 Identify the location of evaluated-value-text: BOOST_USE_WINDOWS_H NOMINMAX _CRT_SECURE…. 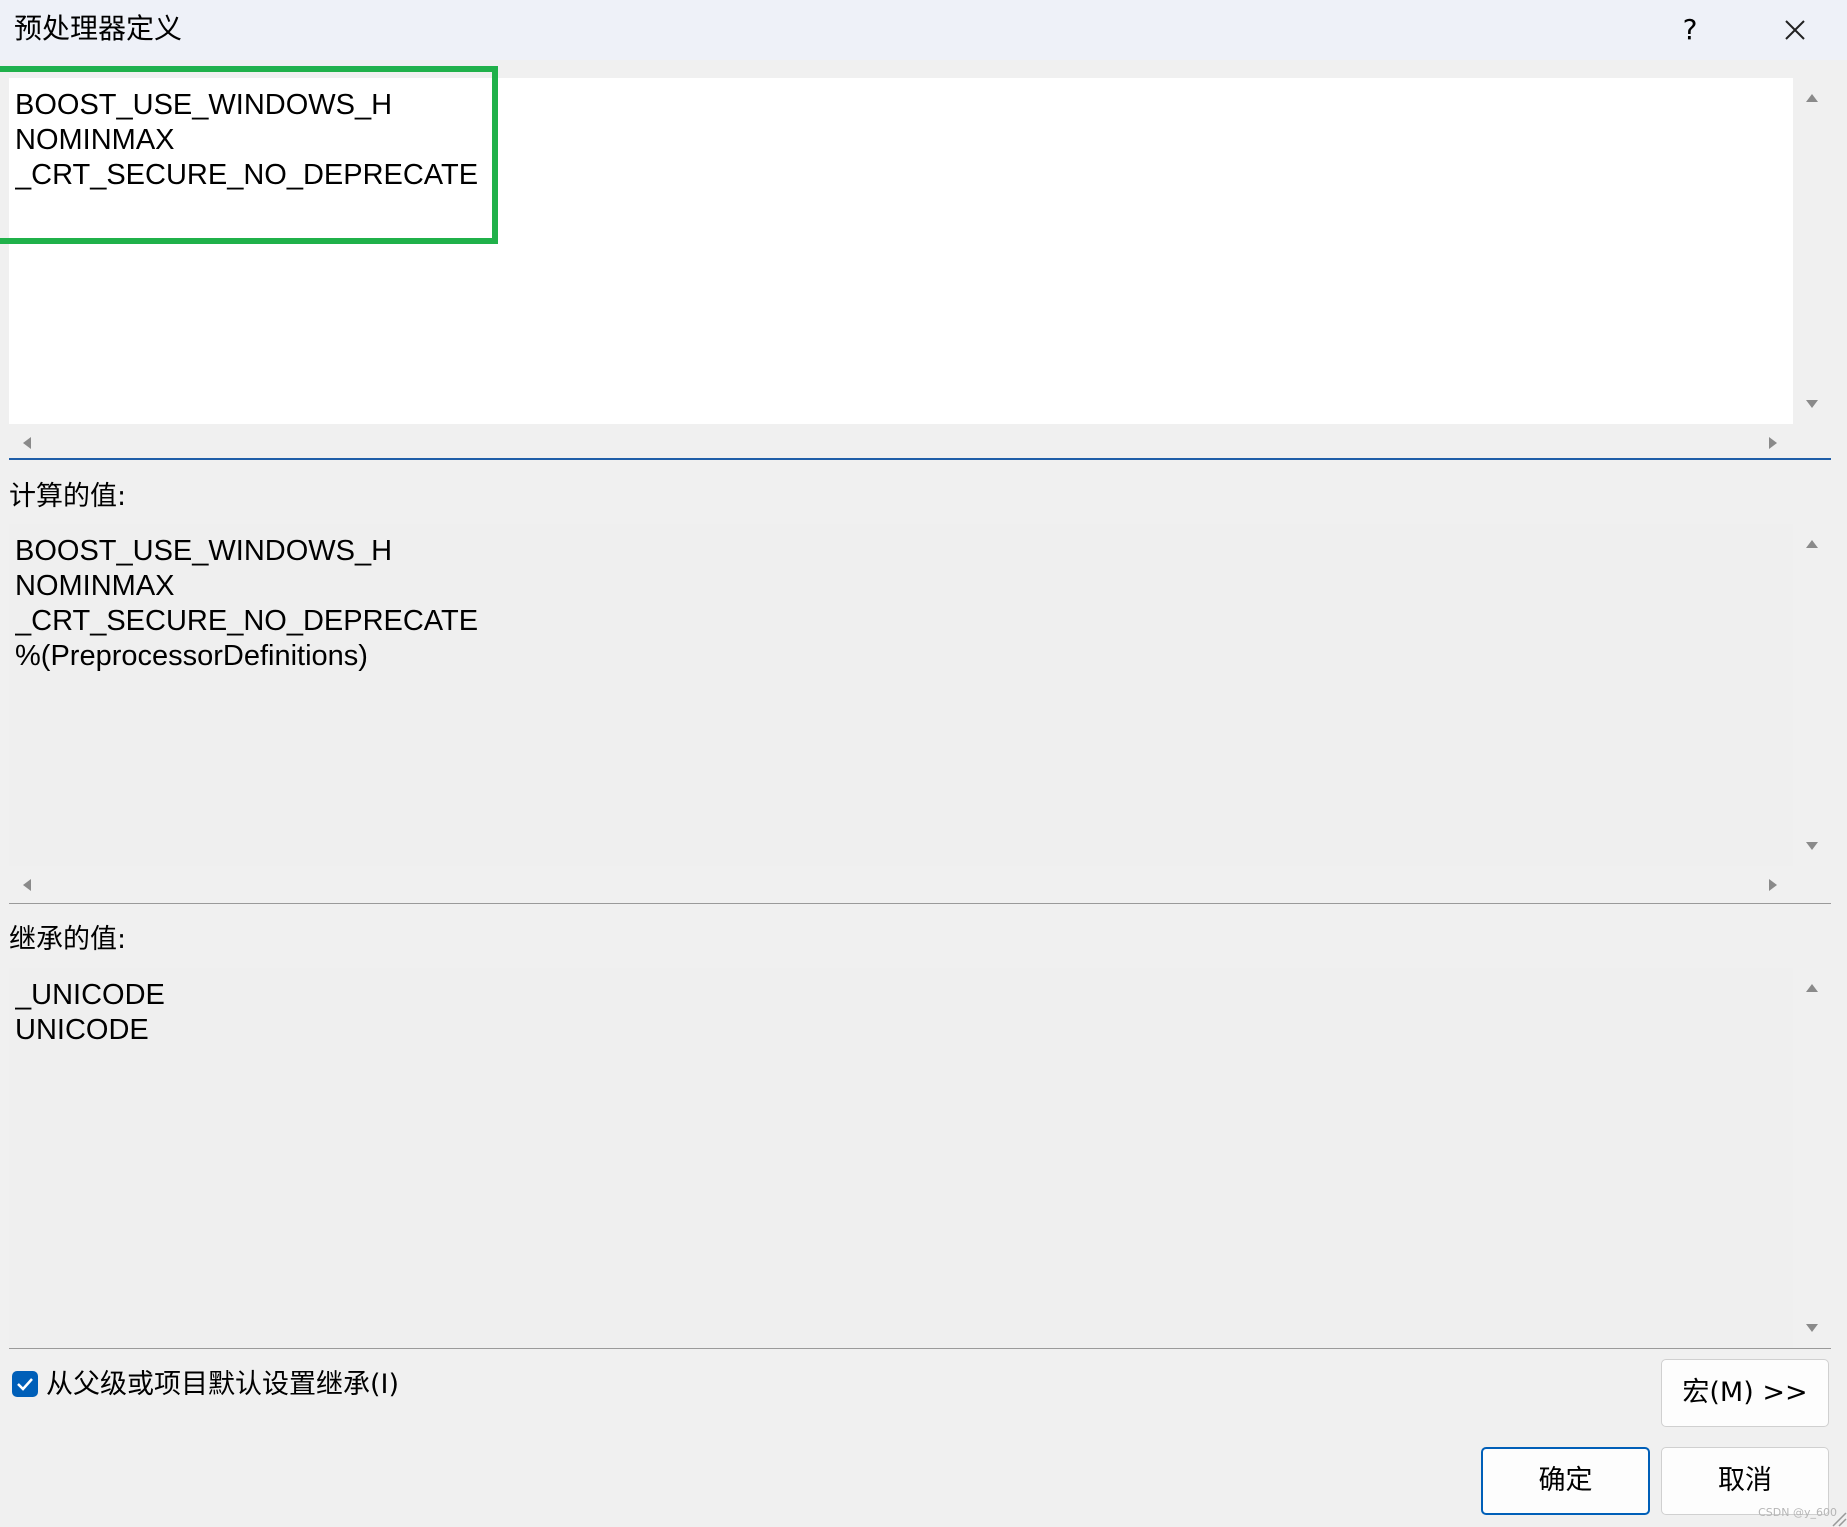
(247, 603).